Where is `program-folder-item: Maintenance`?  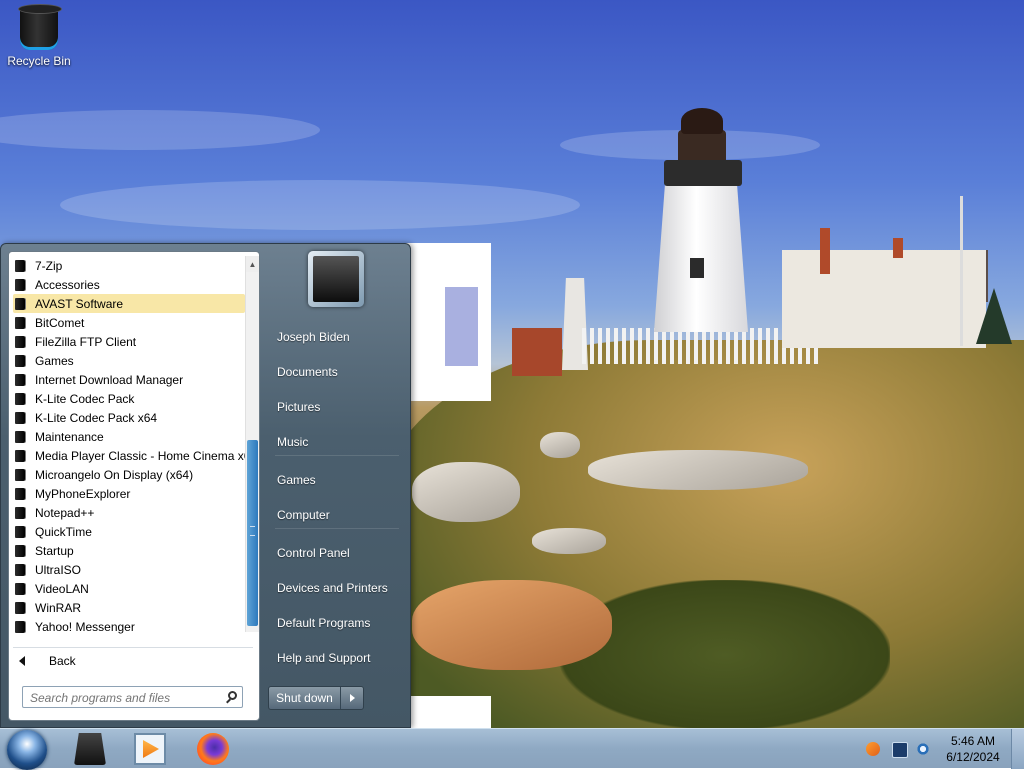 program-folder-item: Maintenance is located at coordinates (129, 436).